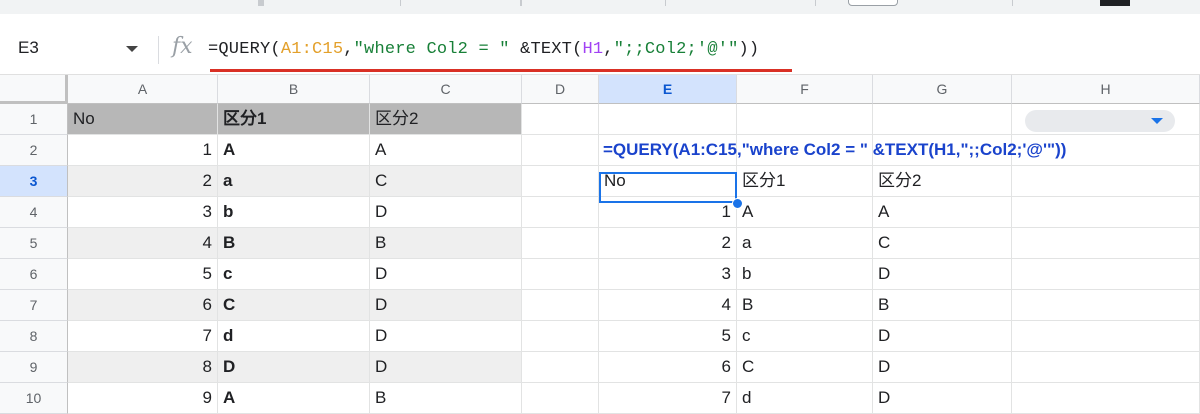 The height and width of the screenshot is (414, 1200). What do you see at coordinates (294, 367) in the screenshot?
I see `left-table-kubun1-cell: D` at bounding box center [294, 367].